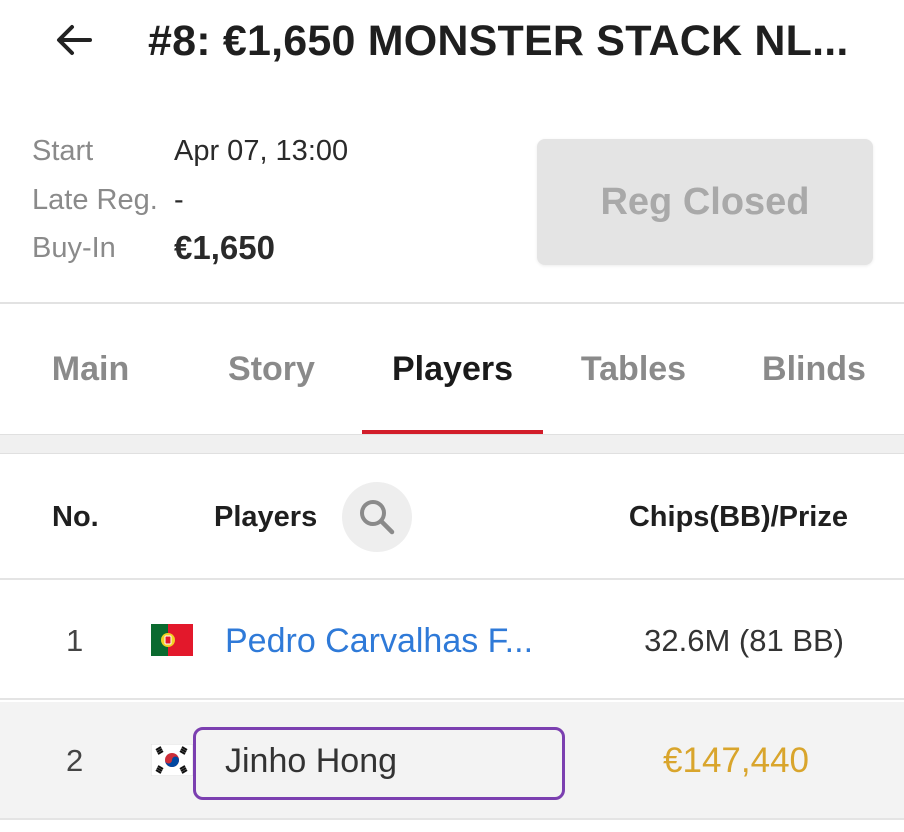 The width and height of the screenshot is (904, 832). What do you see at coordinates (738, 516) in the screenshot?
I see `col-chips-header: Chips(BB)/Prize` at bounding box center [738, 516].